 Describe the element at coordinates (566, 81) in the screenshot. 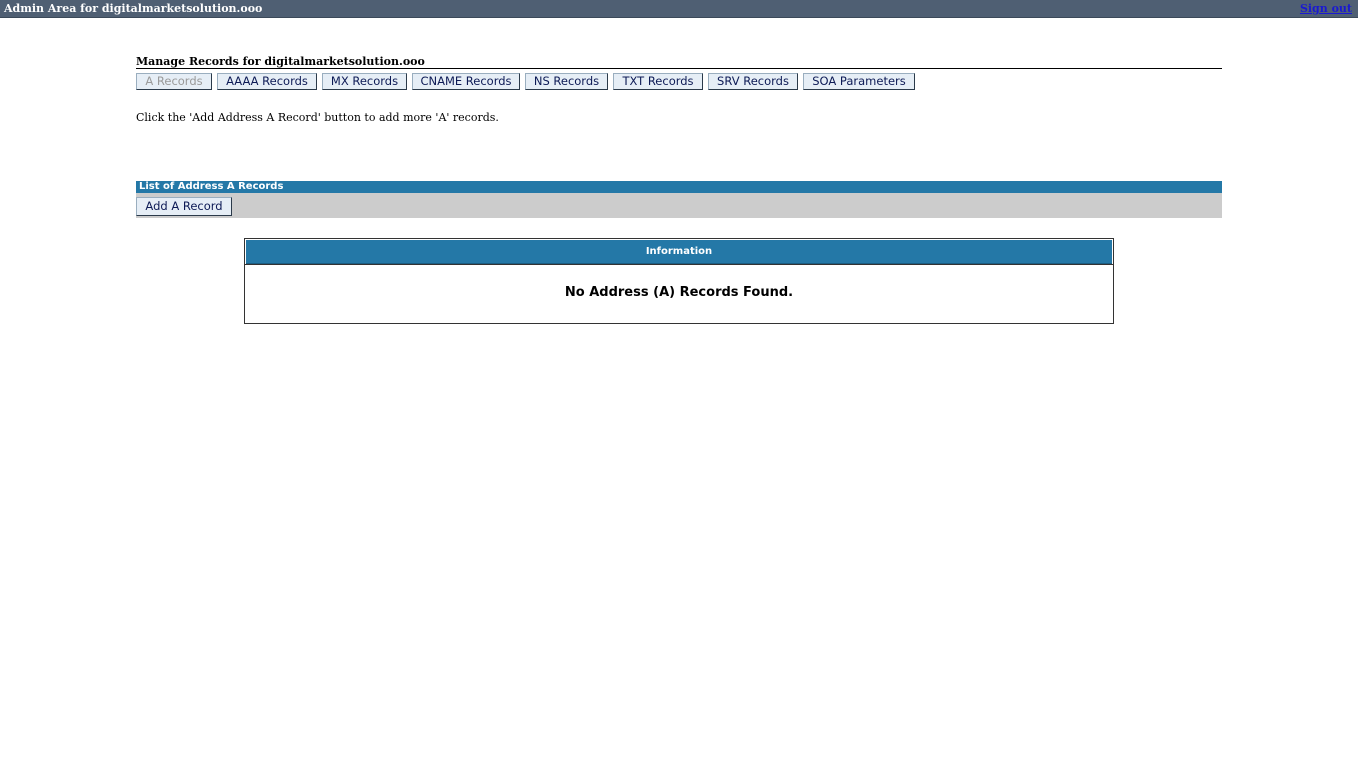

I see `tab-ns-records: NS Records` at that location.